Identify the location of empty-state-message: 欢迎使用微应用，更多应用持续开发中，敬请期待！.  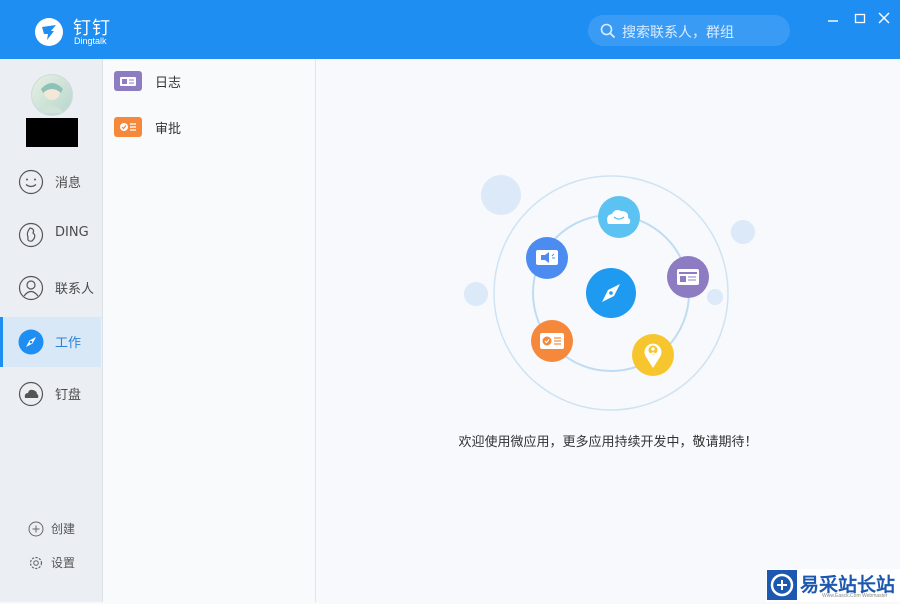
(608, 442).